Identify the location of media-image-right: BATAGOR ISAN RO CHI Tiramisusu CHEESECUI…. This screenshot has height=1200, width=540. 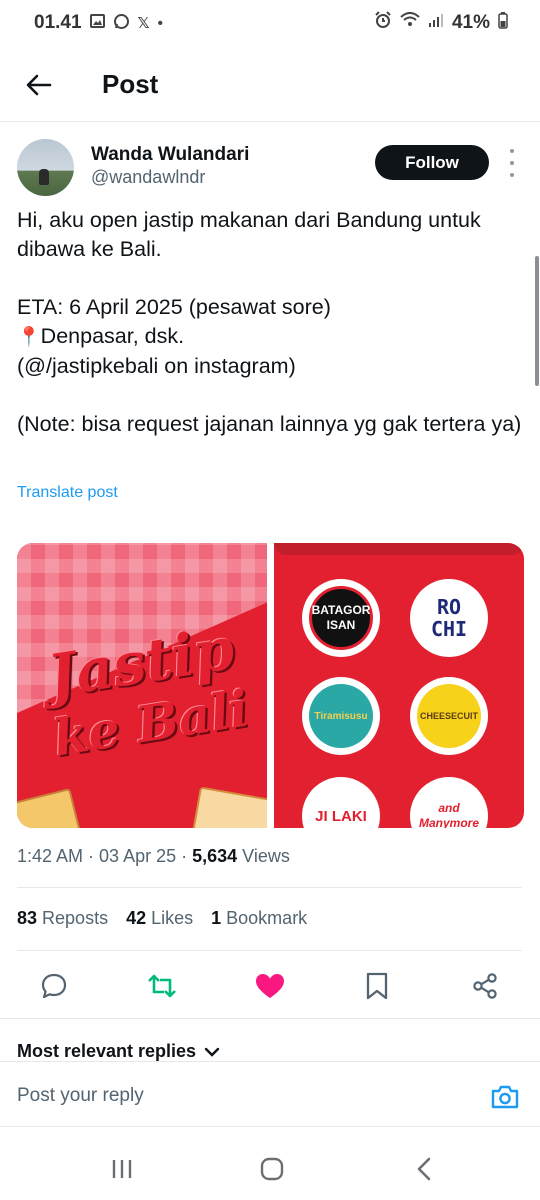
(399, 685).